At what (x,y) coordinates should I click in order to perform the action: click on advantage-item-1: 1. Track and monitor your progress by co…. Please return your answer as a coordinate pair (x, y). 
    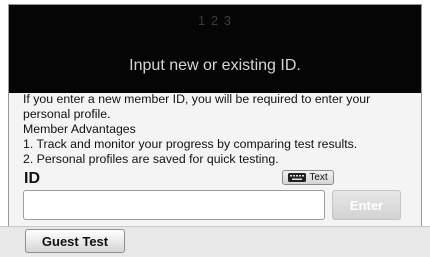
    Looking at the image, I should click on (190, 144).